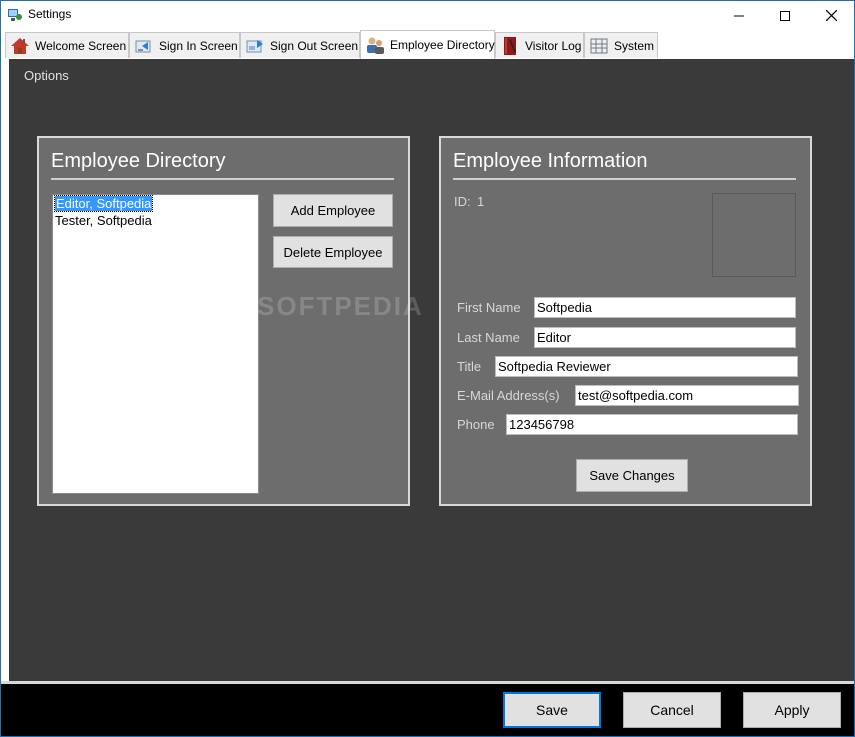 This screenshot has width=855, height=737. What do you see at coordinates (510, 45) in the screenshot?
I see `book-icon` at bounding box center [510, 45].